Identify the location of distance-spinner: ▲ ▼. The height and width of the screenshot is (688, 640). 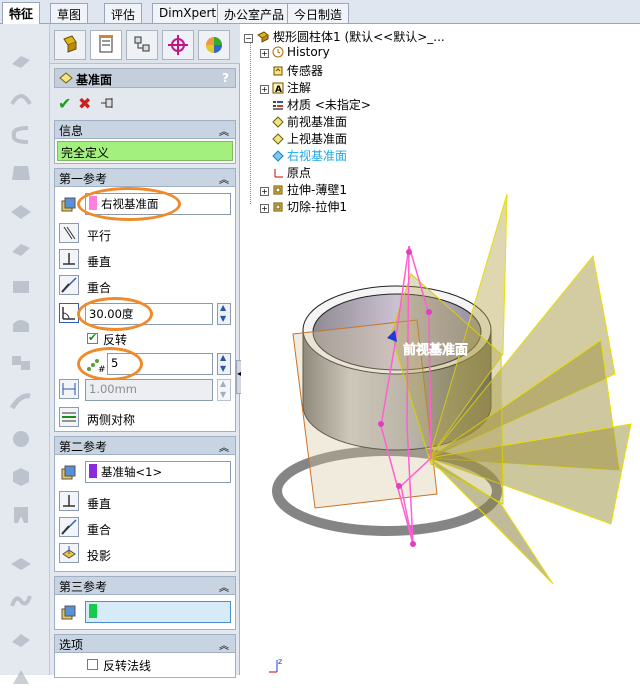
(224, 390).